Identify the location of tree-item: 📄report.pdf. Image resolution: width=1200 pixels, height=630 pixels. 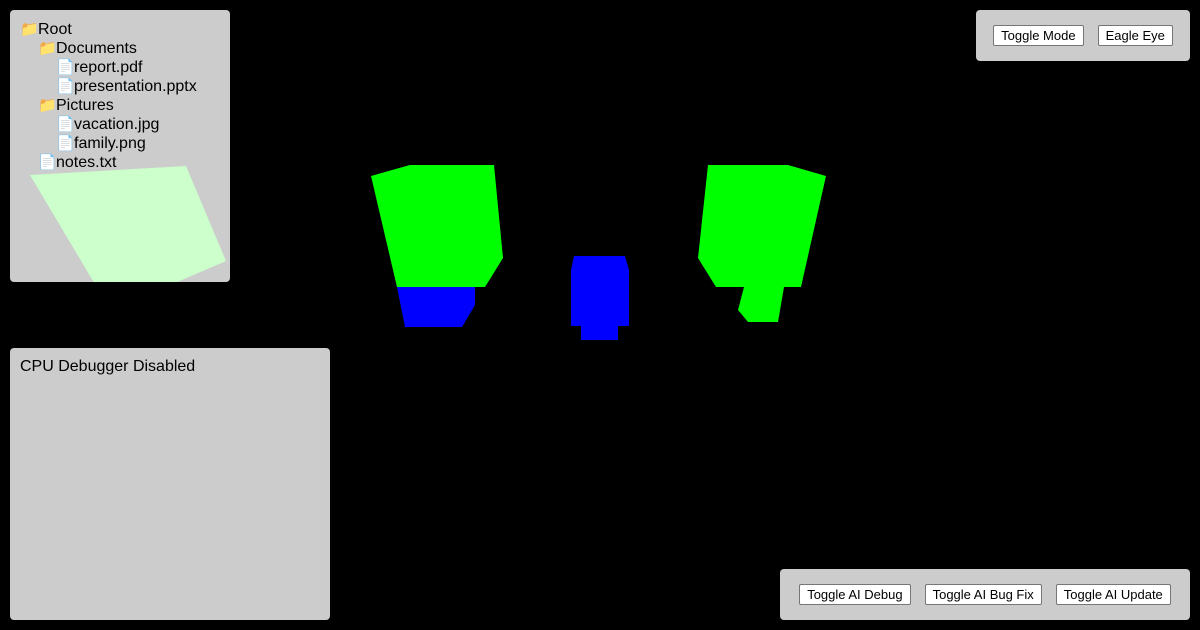
(120, 67).